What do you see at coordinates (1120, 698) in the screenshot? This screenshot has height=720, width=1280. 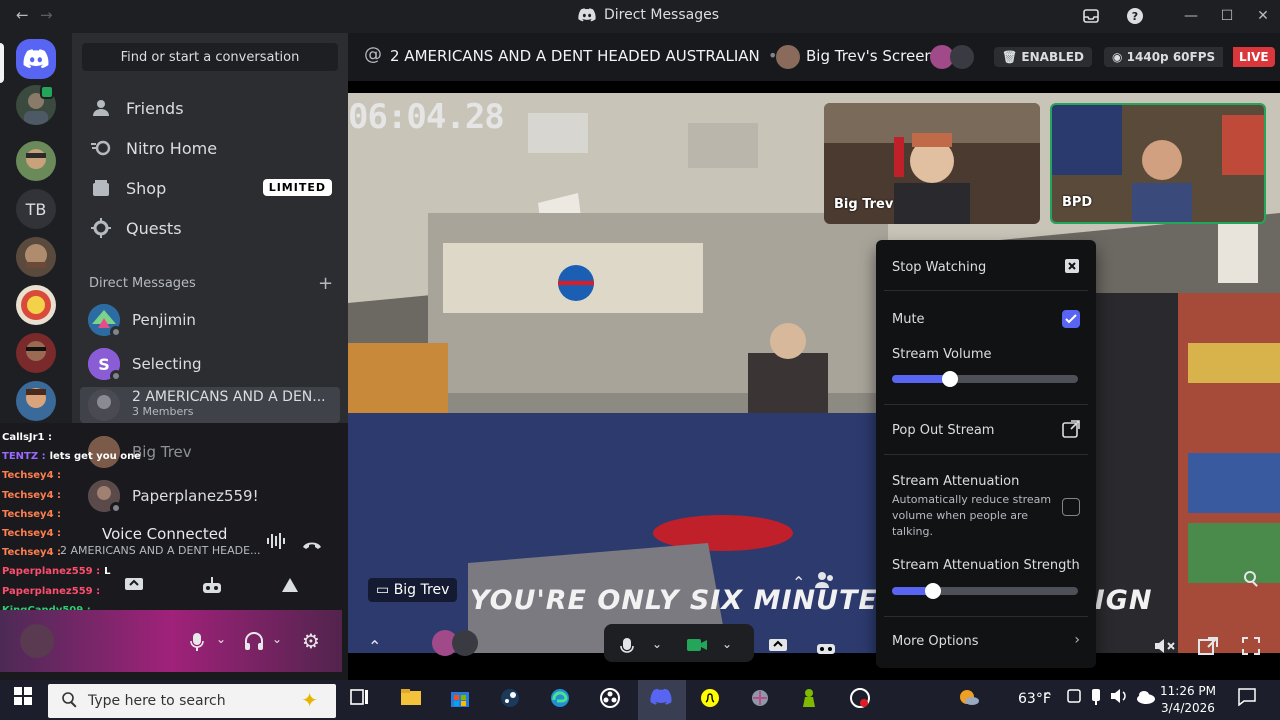 I see `volume-icon` at bounding box center [1120, 698].